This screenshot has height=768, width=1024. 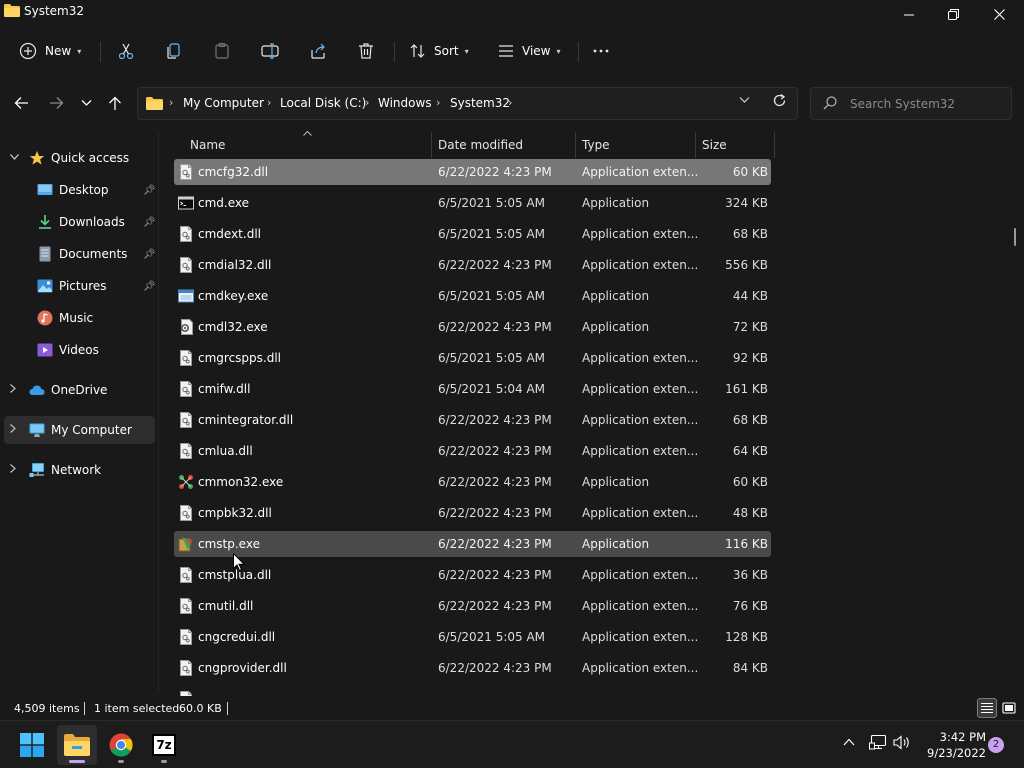 I want to click on paste-button, so click(x=222, y=51).